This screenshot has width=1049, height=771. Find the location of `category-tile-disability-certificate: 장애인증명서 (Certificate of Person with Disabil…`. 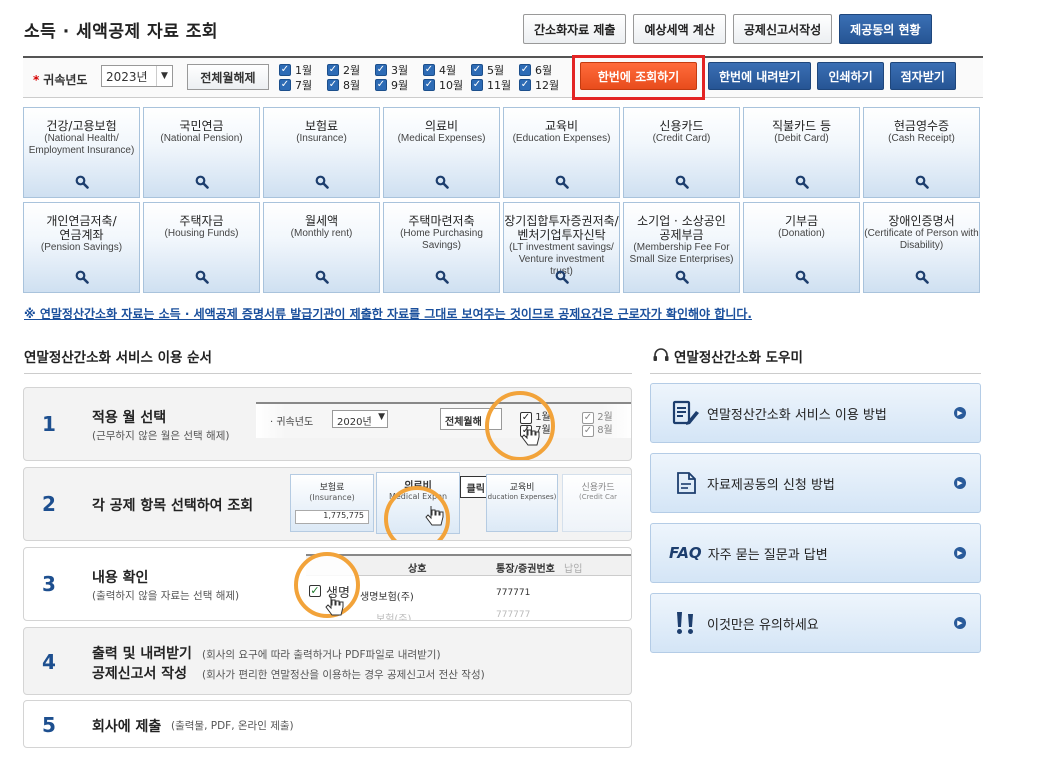

category-tile-disability-certificate: 장애인증명서 (Certificate of Person with Disabil… is located at coordinates (921, 247).